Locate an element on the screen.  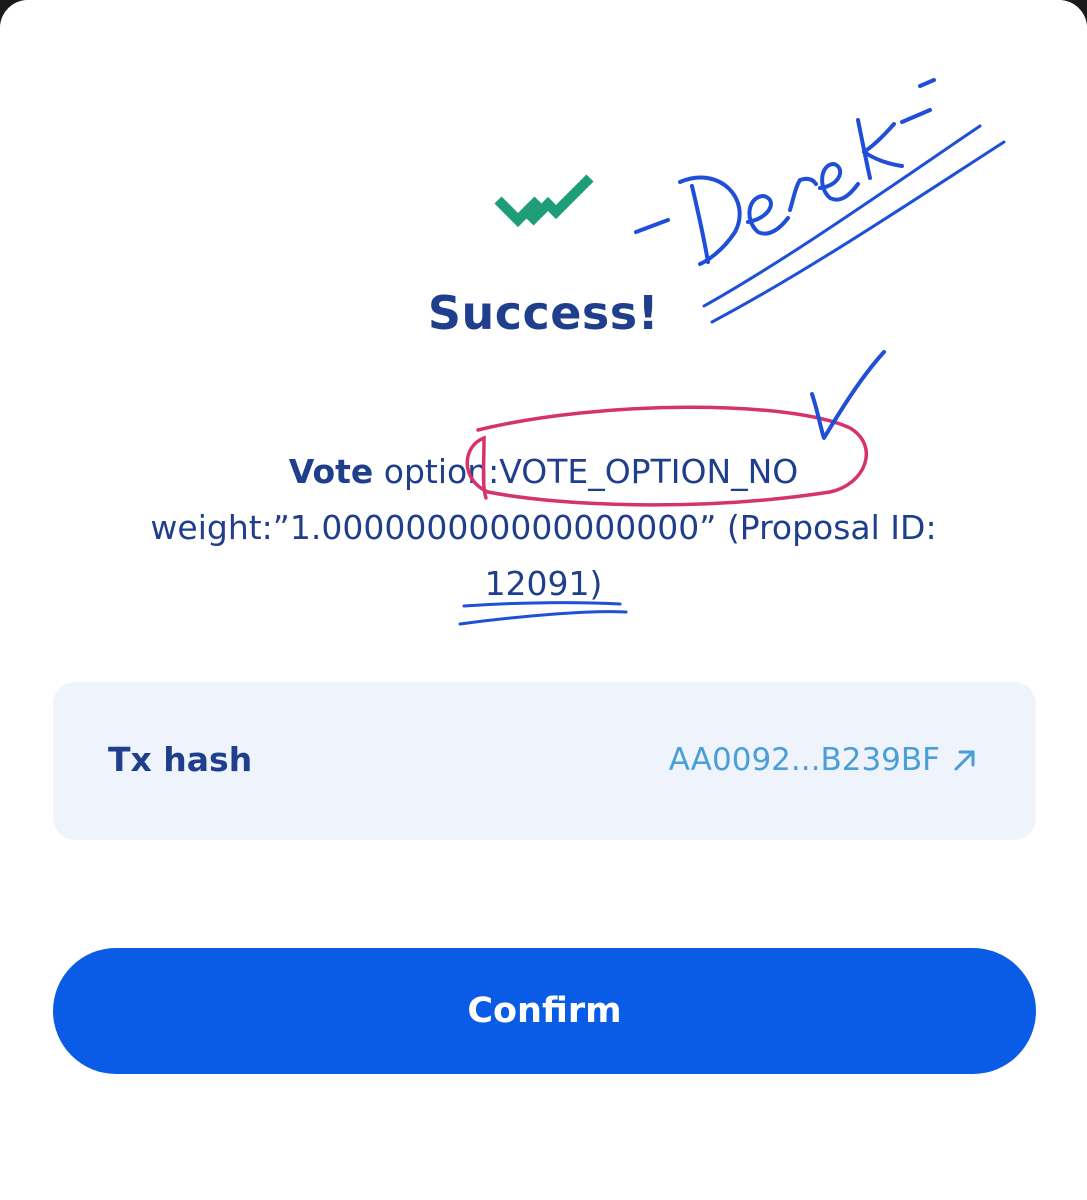
proposal-id-line: 12091) is located at coordinates (543, 583).